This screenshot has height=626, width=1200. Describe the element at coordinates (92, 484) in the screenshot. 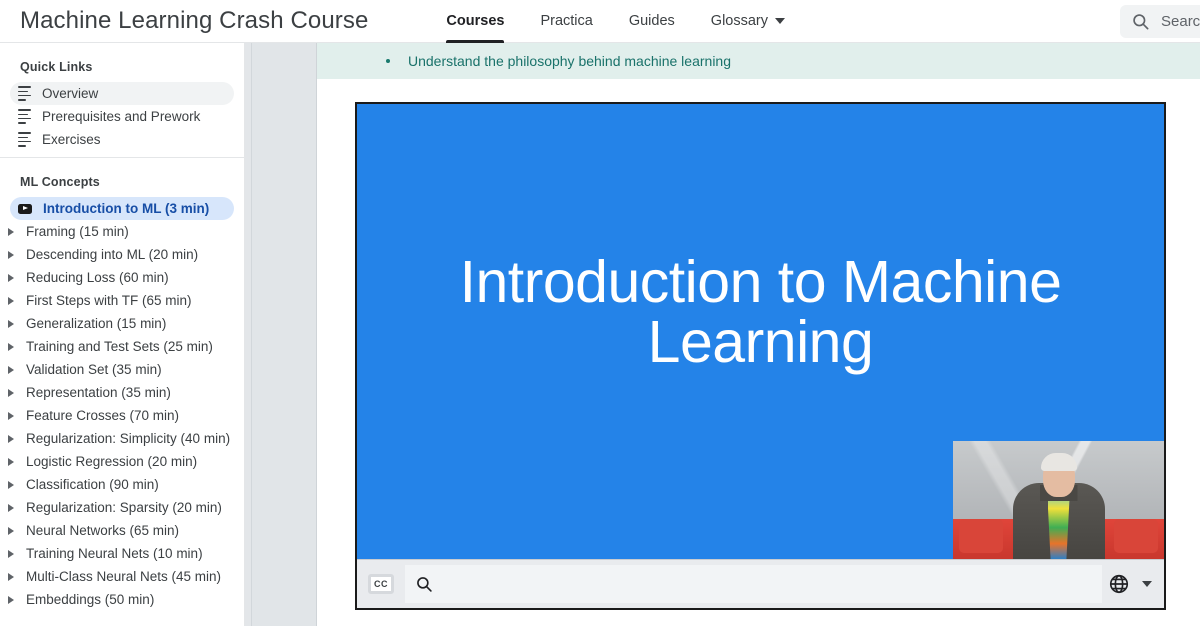

I see `sidebar-item-classification-label: Classification (90 min)` at that location.